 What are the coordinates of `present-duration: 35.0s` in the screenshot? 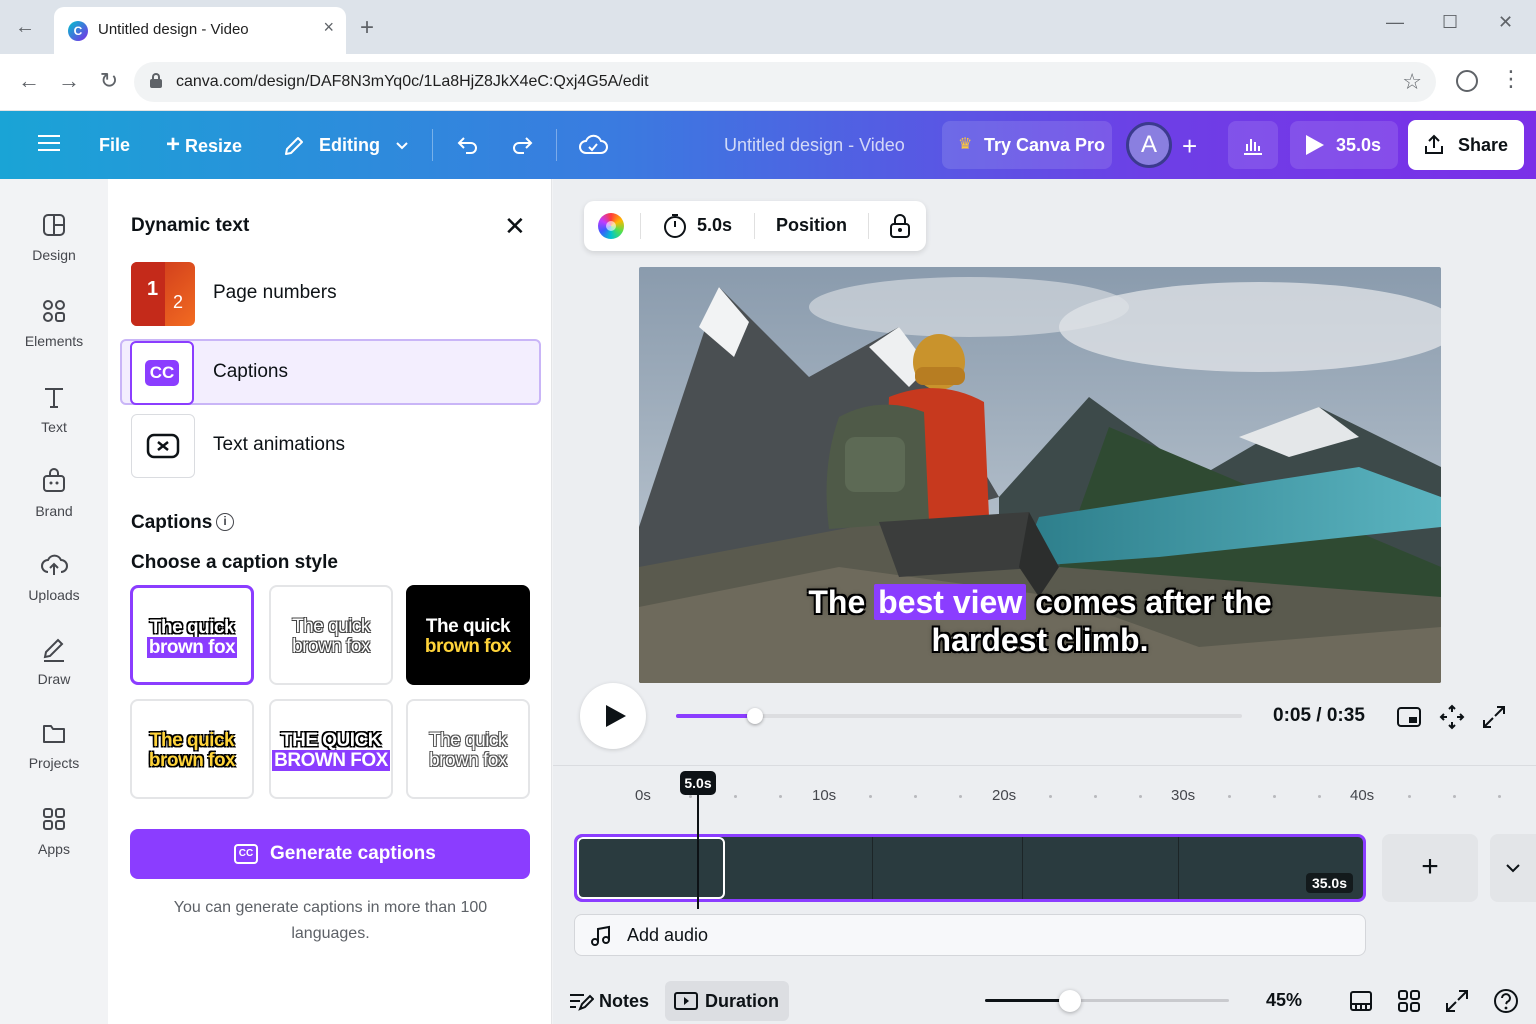 It's located at (1359, 145).